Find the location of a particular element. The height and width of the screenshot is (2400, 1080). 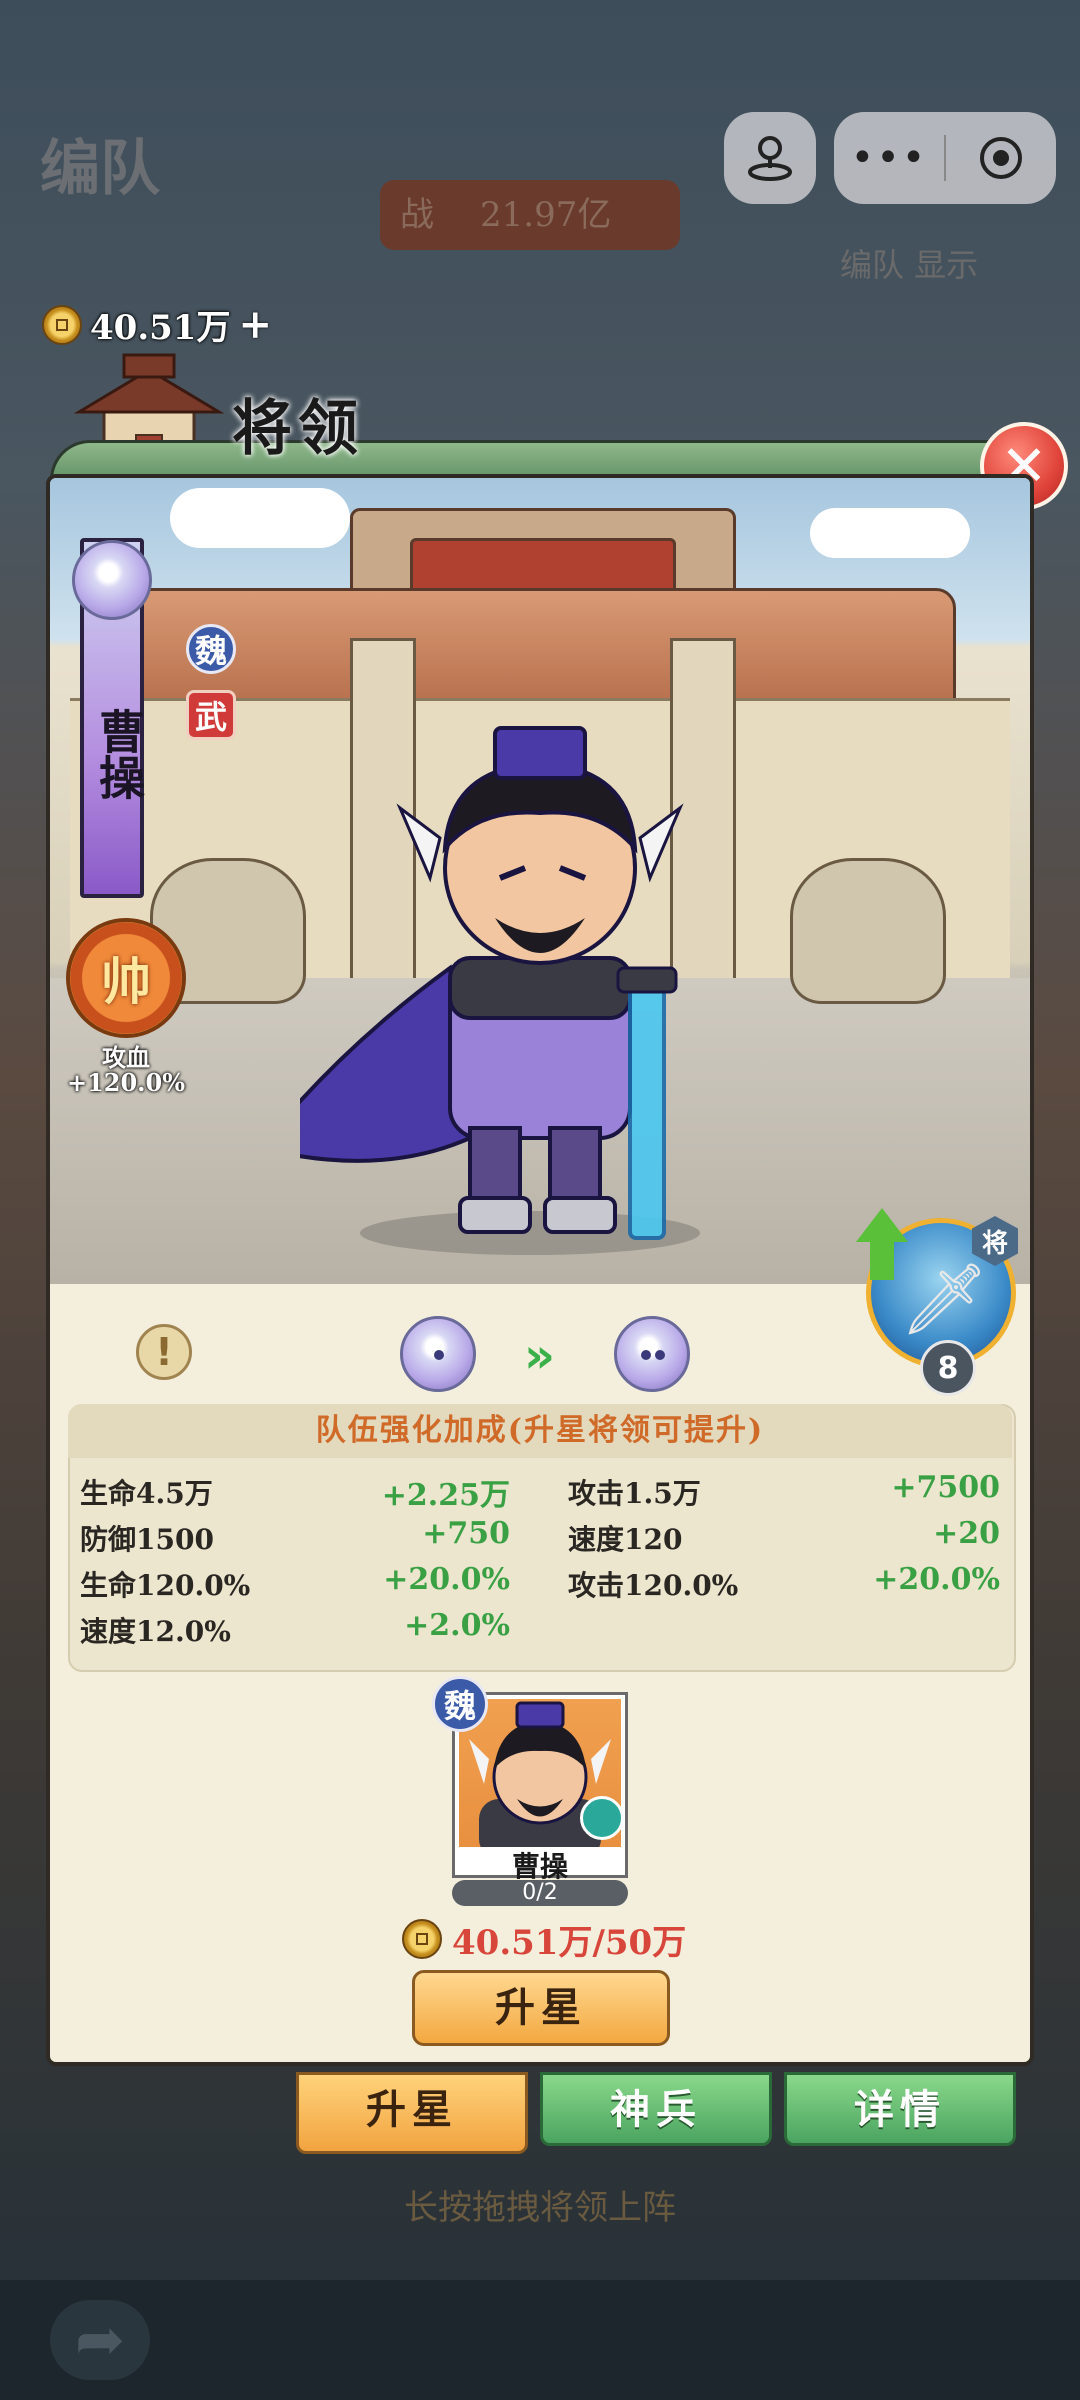

currency-display: 40.51万 + is located at coordinates (157, 324).